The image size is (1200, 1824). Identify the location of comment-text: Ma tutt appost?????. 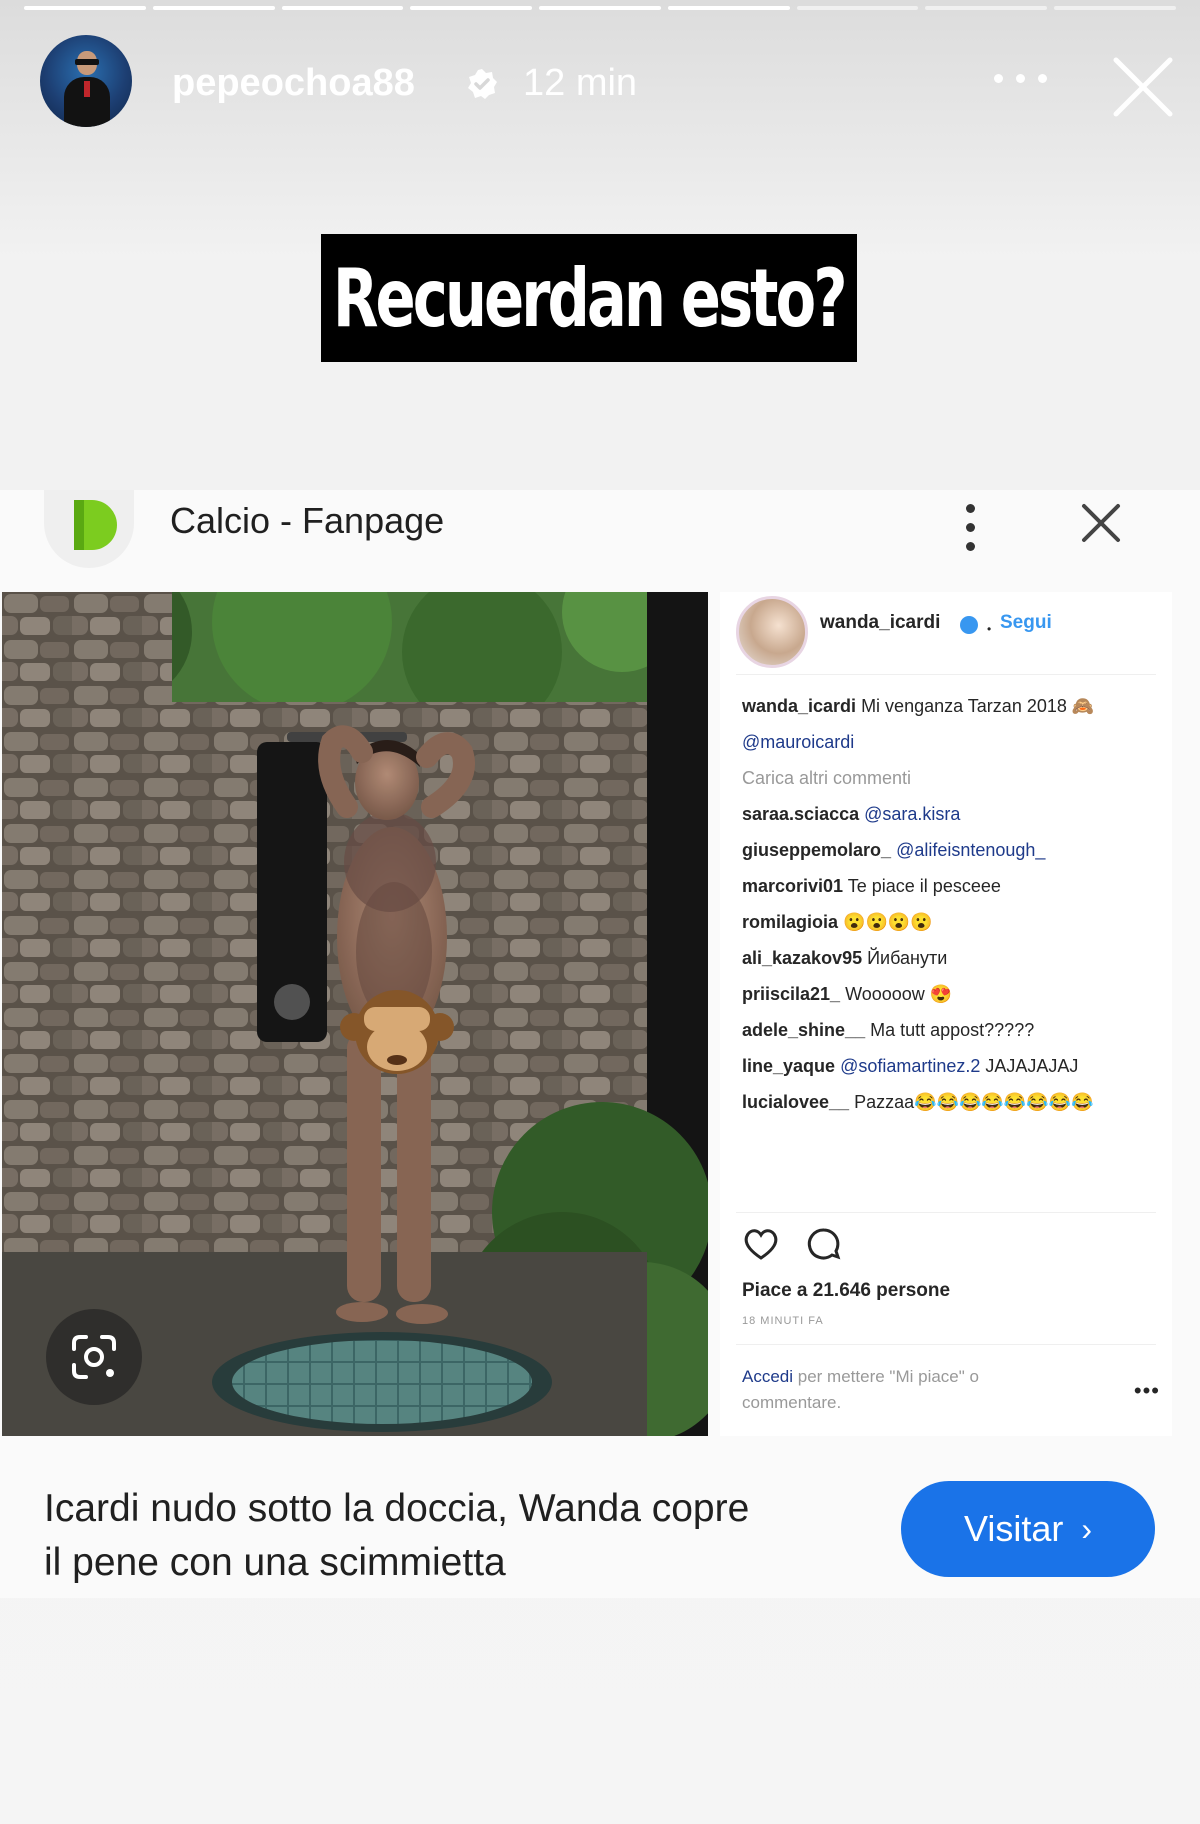
(952, 1030).